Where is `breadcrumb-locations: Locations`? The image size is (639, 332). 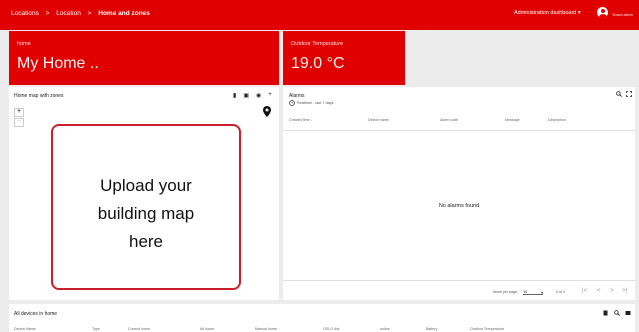 breadcrumb-locations: Locations is located at coordinates (25, 13).